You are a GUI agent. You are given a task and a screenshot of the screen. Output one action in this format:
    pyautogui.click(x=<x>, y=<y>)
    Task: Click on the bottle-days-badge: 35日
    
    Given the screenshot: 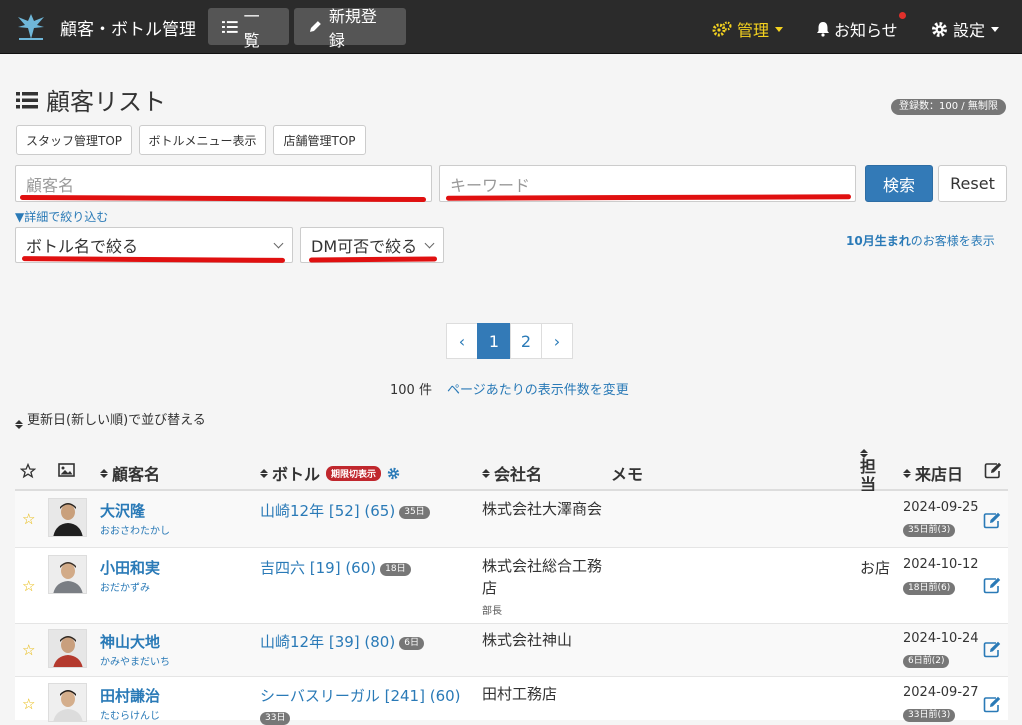 What is the action you would take?
    pyautogui.click(x=414, y=512)
    